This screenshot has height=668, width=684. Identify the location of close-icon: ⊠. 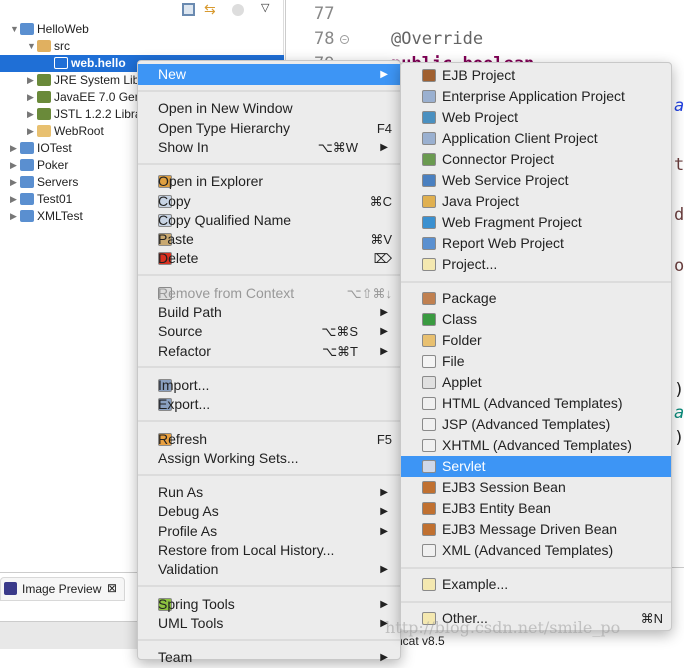
(112, 588).